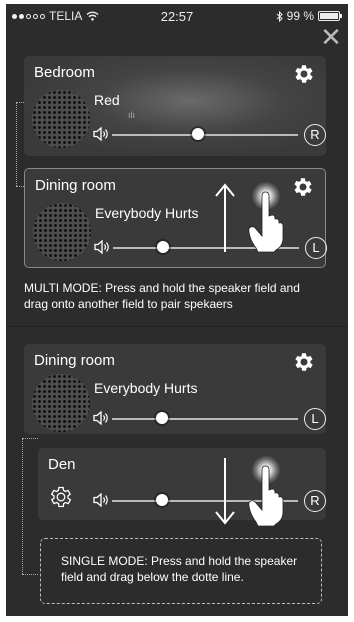 This screenshot has width=354, height=622. What do you see at coordinates (64, 72) in the screenshot?
I see `room-name: Bedroom` at bounding box center [64, 72].